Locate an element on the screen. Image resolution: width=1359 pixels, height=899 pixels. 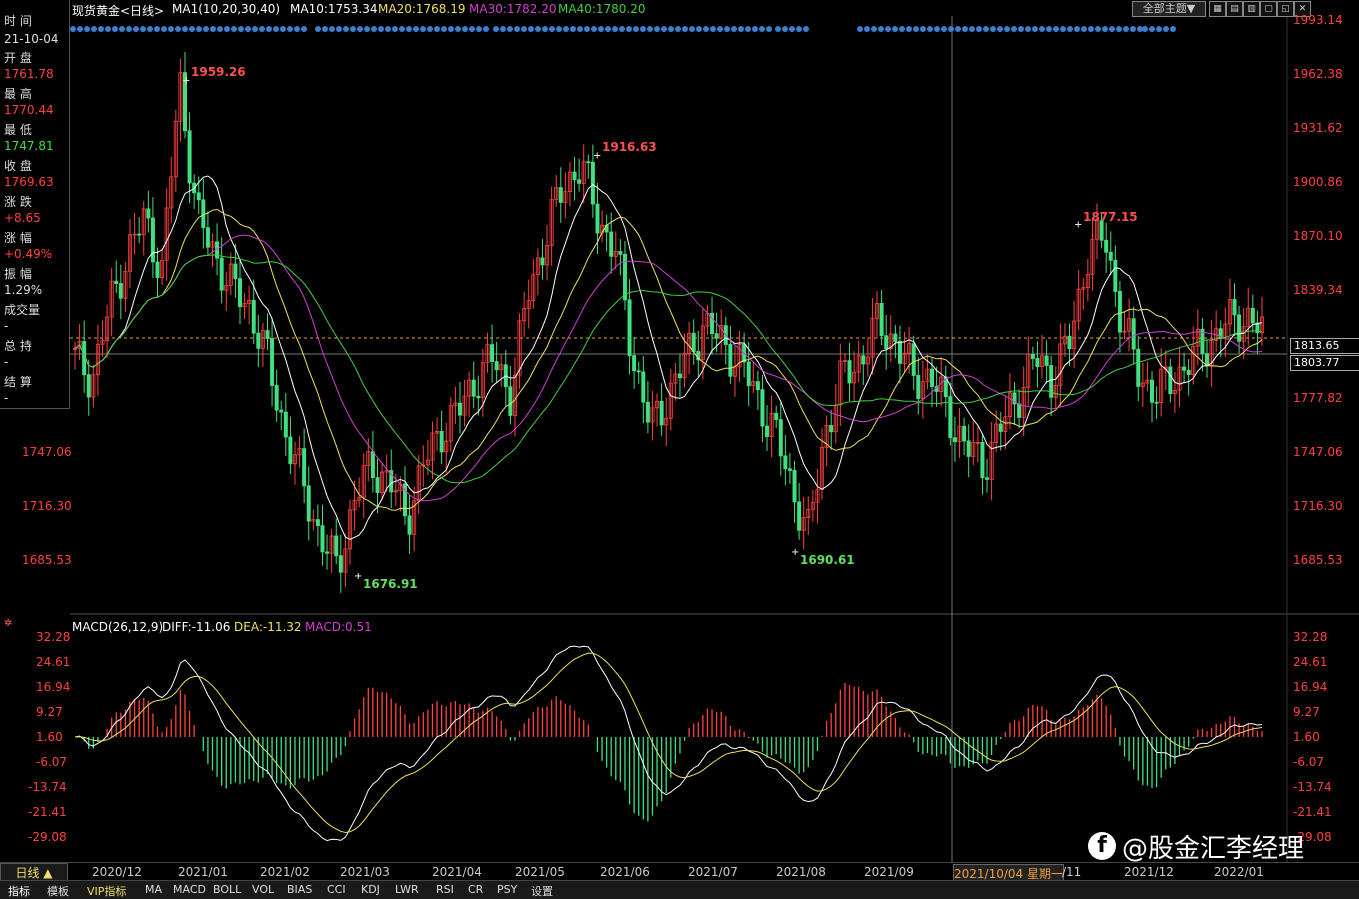
grid-icon: ▦ is located at coordinates (1217, 9).